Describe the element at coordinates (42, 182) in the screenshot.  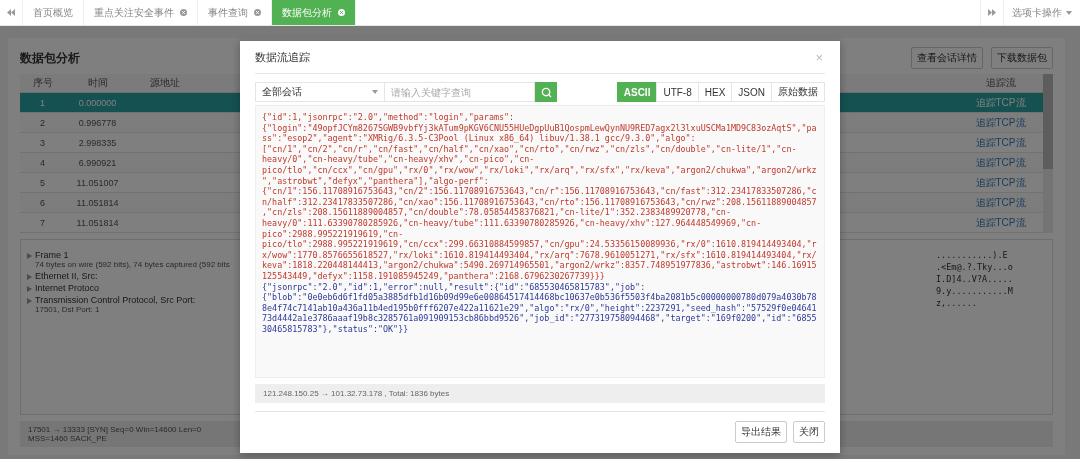
I see `table-cell: 5` at that location.